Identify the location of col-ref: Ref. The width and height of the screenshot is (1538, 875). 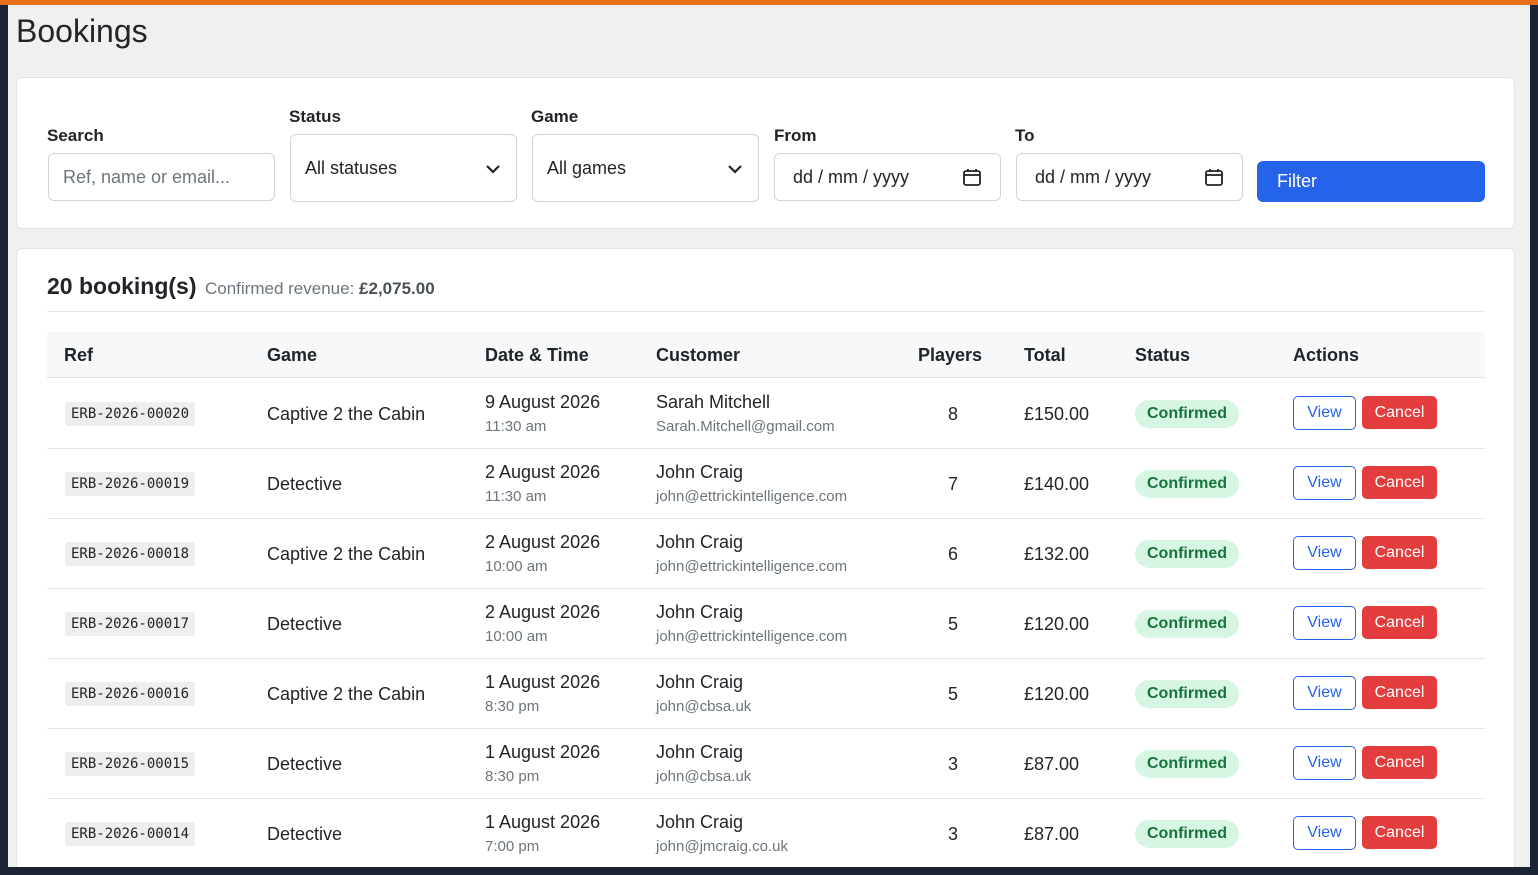
(79, 355).